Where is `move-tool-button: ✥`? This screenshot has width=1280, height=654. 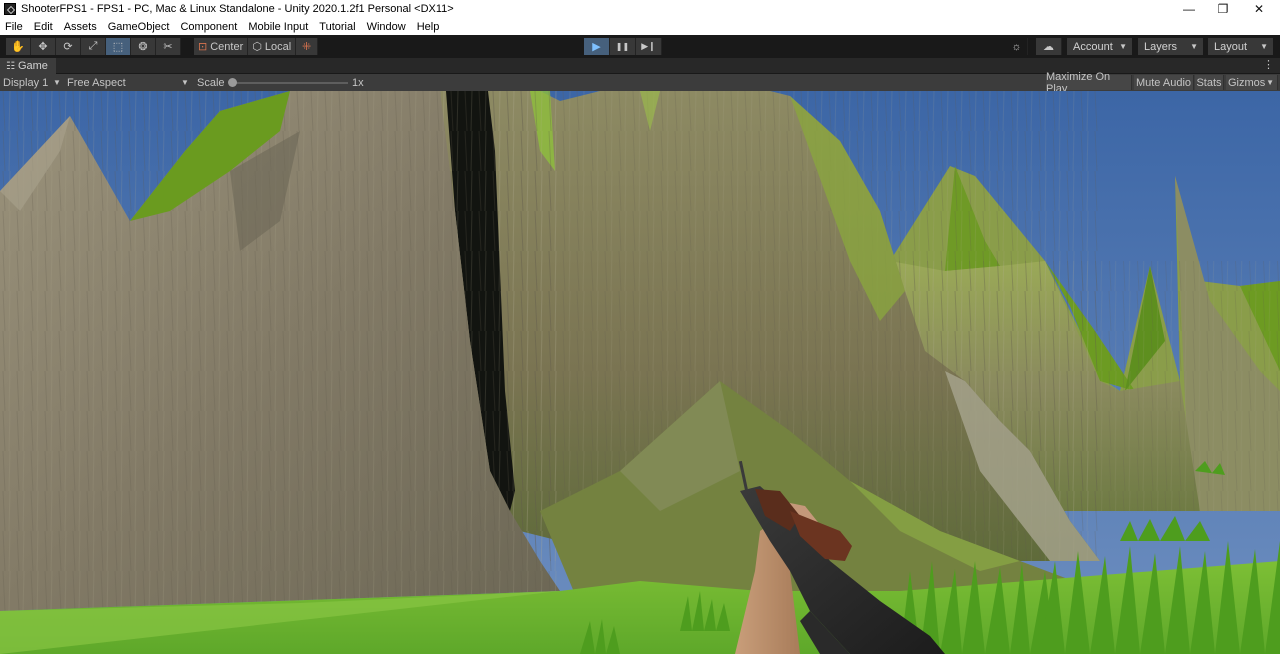
move-tool-button: ✥ is located at coordinates (43, 46).